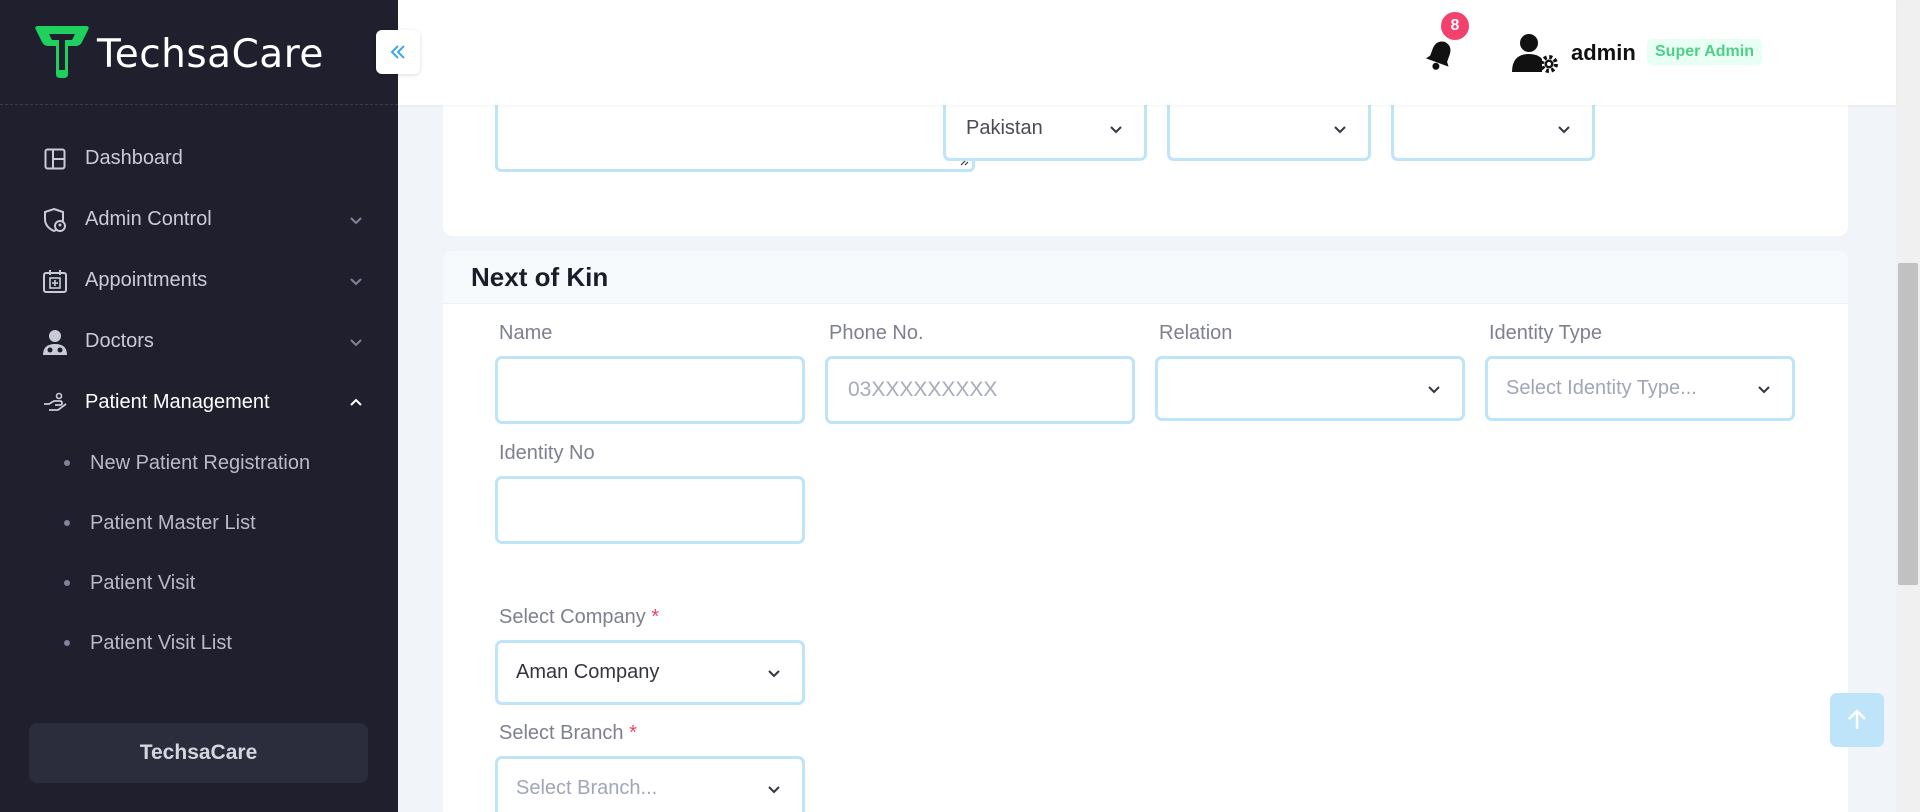 The height and width of the screenshot is (812, 1920). I want to click on submenu-item-label: New Patient Registration, so click(200, 462).